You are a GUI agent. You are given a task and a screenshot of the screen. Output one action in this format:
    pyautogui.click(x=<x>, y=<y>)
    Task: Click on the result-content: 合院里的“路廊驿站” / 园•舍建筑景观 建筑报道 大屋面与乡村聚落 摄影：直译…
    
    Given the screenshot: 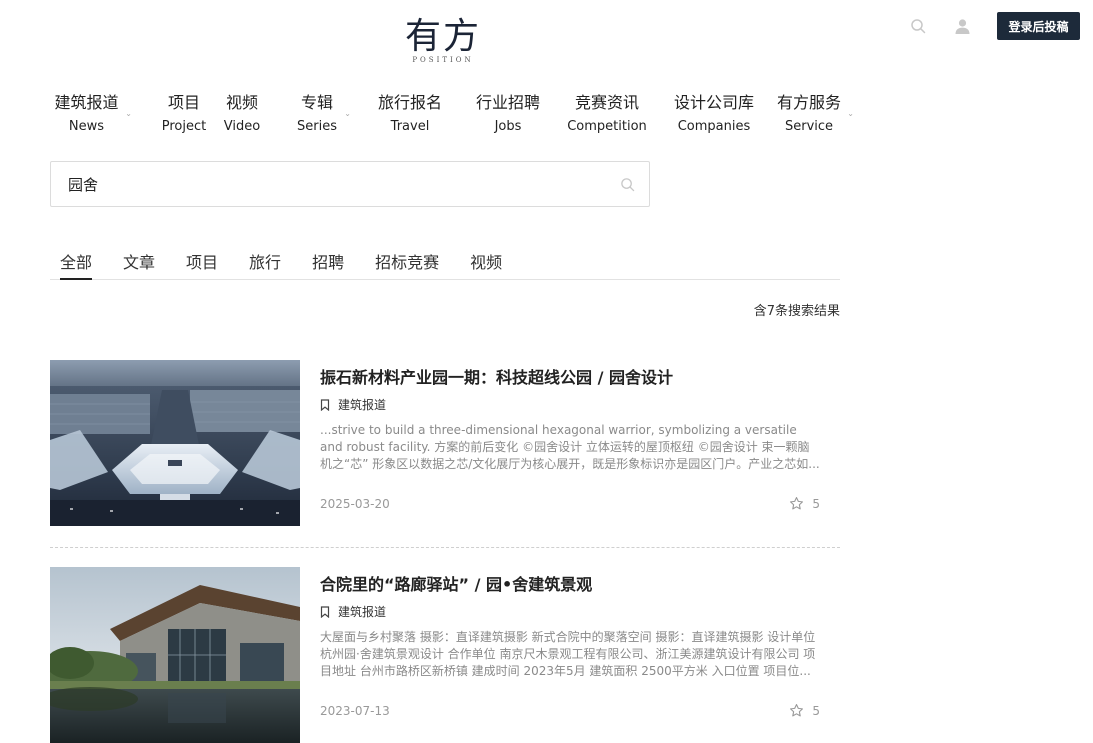 What is the action you would take?
    pyautogui.click(x=570, y=642)
    